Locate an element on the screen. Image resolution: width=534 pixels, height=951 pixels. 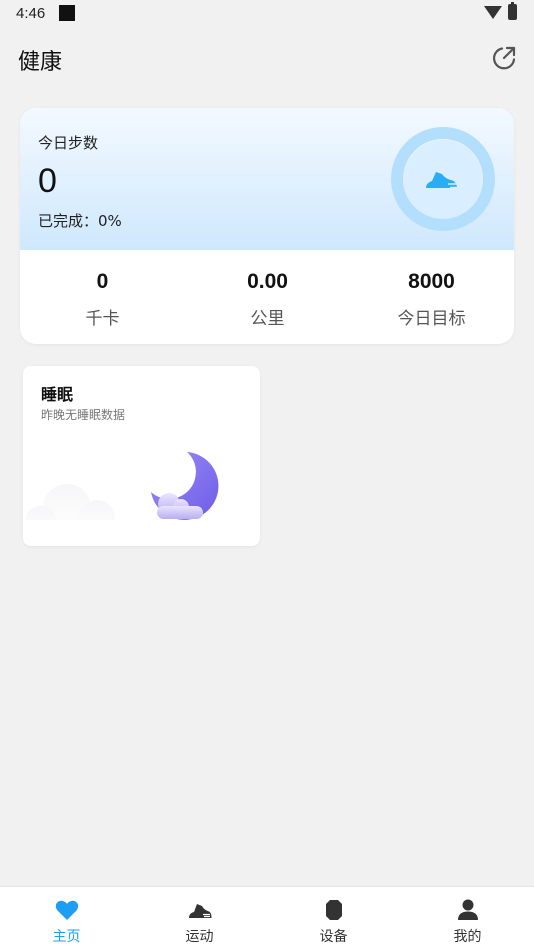
bottom-navigation: 主页 运动 设备 我的 is located at coordinates (267, 918).